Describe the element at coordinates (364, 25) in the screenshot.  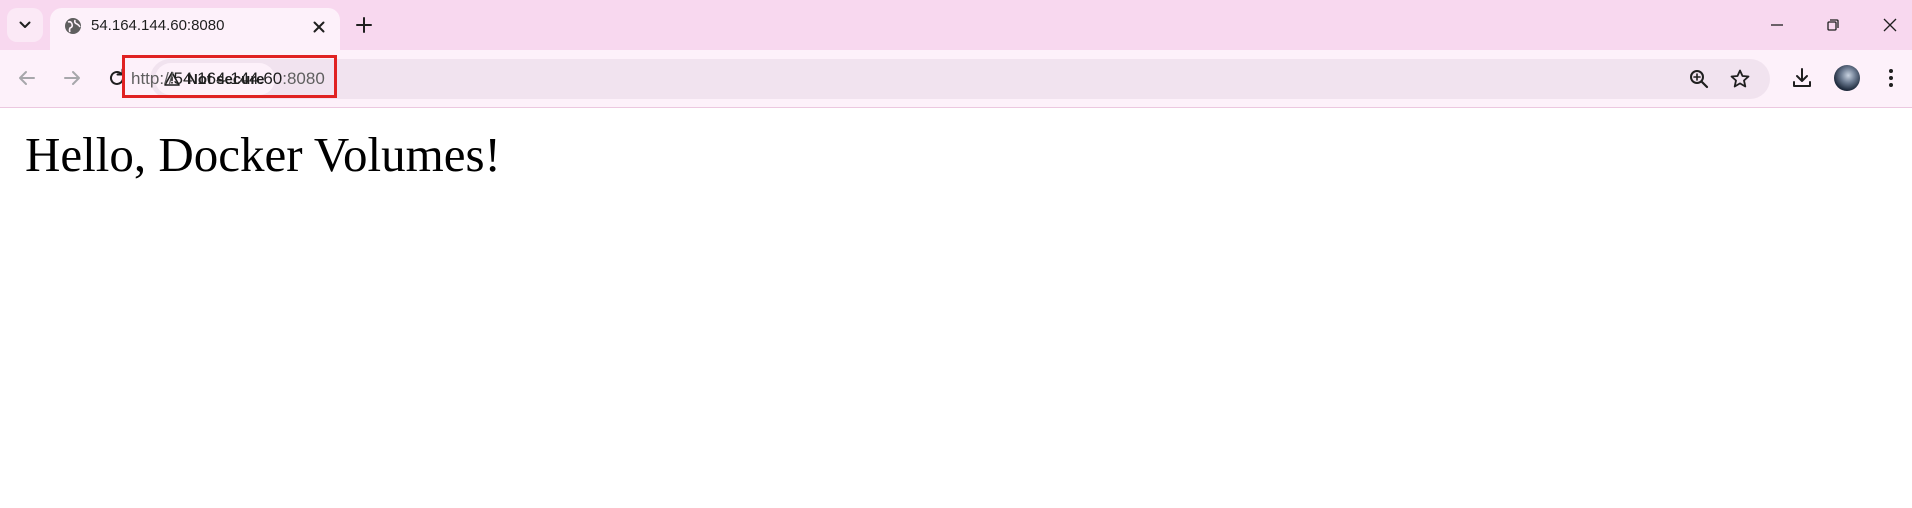
I see `plus-icon` at that location.